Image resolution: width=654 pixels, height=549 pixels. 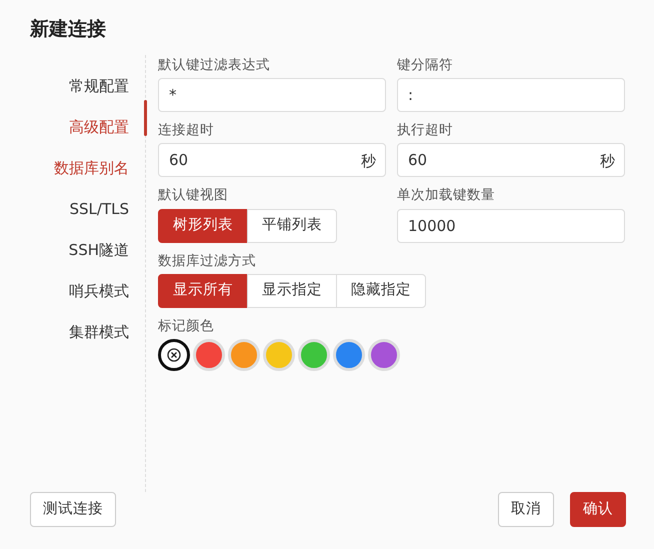 I want to click on dialog-title: 新建连接, so click(x=68, y=29).